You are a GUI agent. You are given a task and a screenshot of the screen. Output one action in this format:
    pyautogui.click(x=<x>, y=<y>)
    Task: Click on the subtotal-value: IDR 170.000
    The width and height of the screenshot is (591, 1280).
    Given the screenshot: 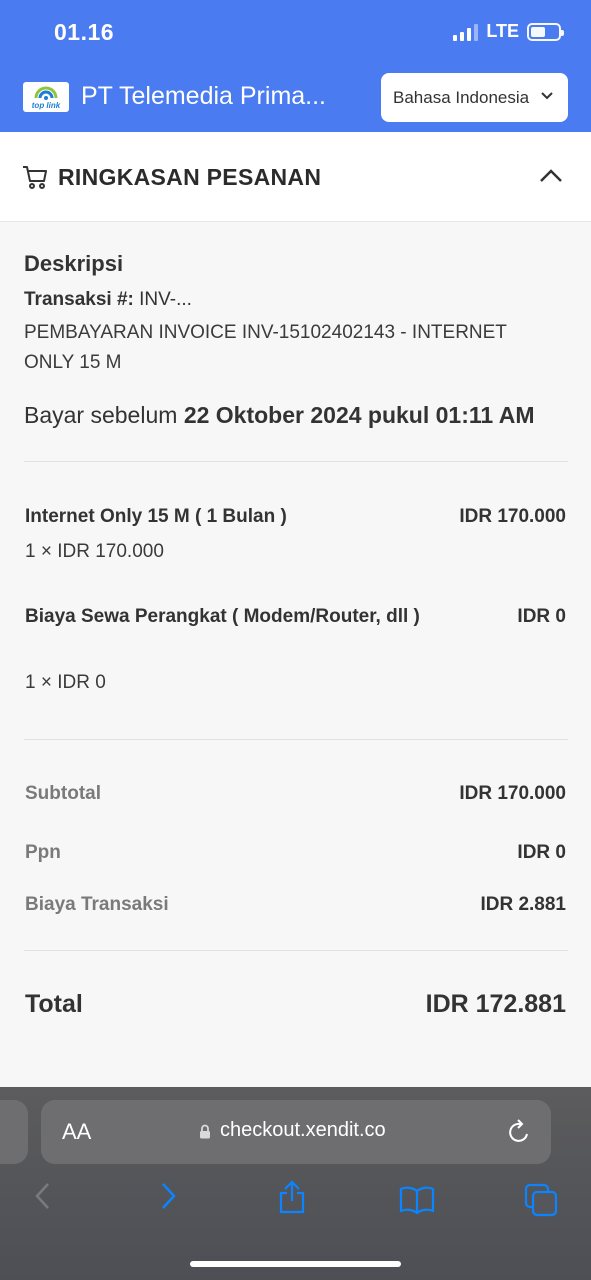 What is the action you would take?
    pyautogui.click(x=512, y=793)
    